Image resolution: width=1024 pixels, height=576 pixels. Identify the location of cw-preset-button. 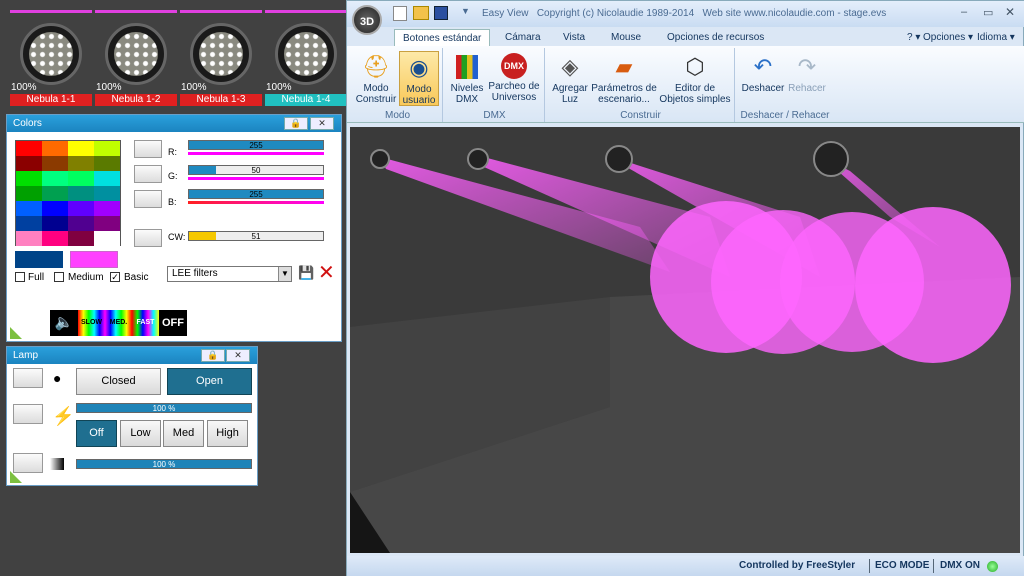
(148, 238).